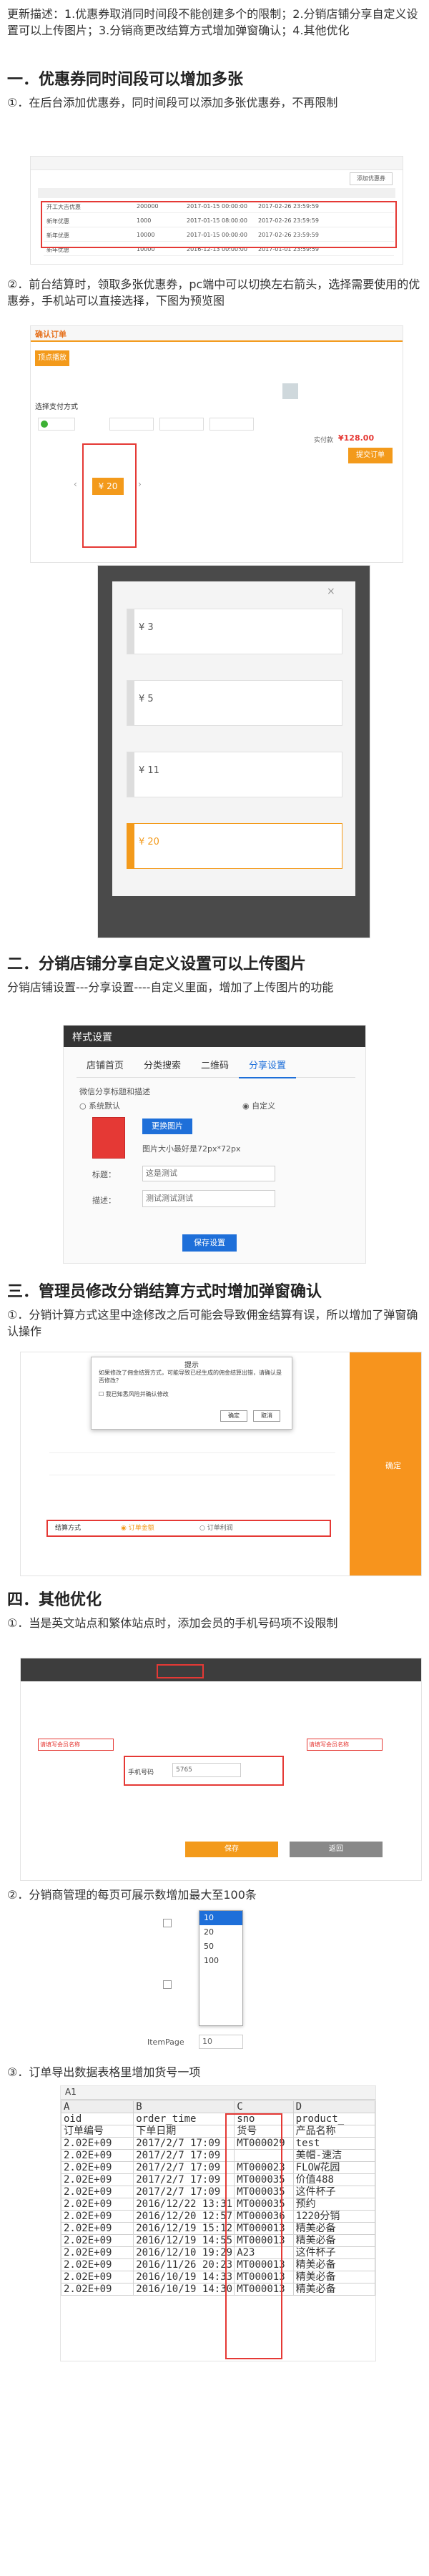 The image size is (429, 2576). I want to click on excel-cell: D, so click(333, 2107).